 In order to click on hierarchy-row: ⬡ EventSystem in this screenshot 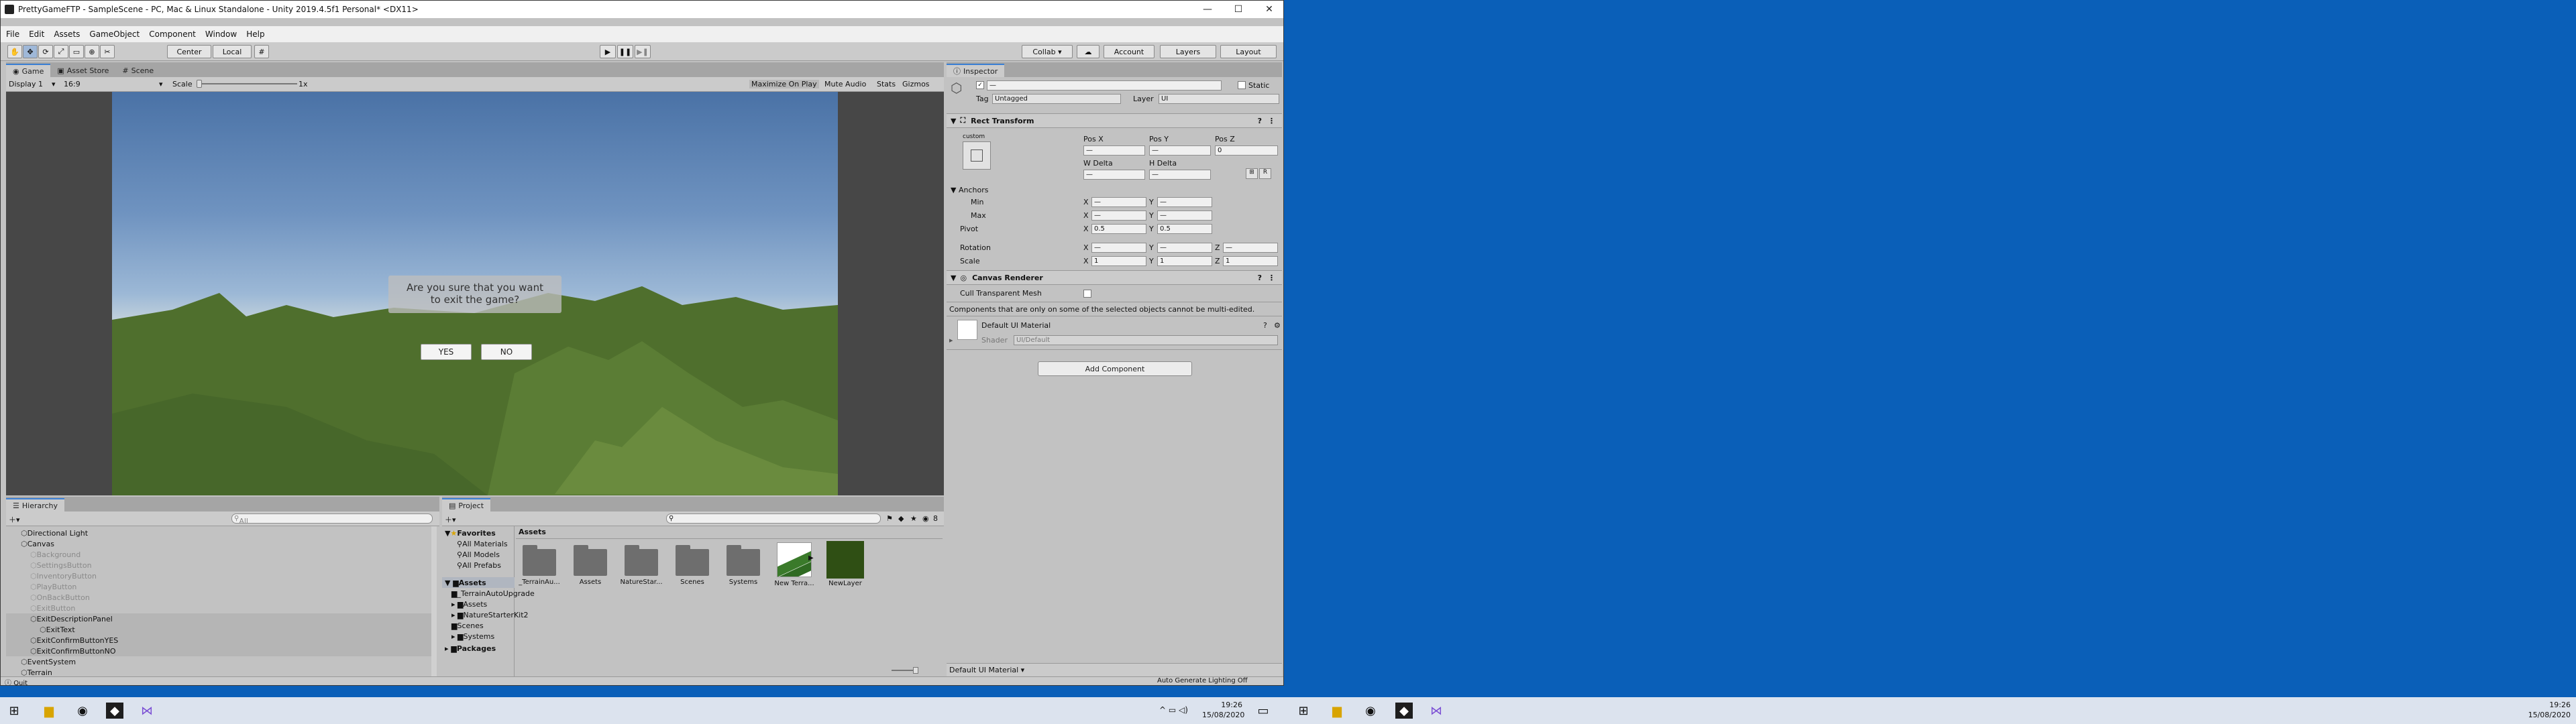, I will do `click(218, 661)`.